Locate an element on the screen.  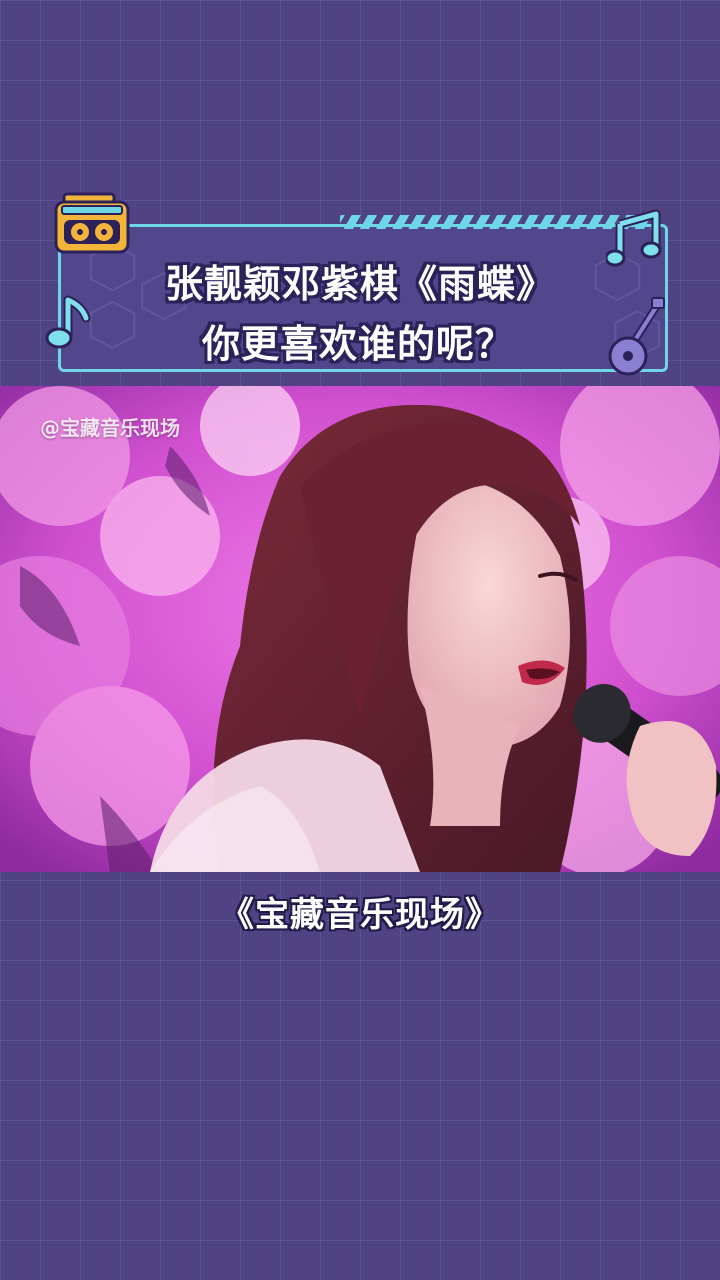
guitar-icon is located at coordinates (636, 336).